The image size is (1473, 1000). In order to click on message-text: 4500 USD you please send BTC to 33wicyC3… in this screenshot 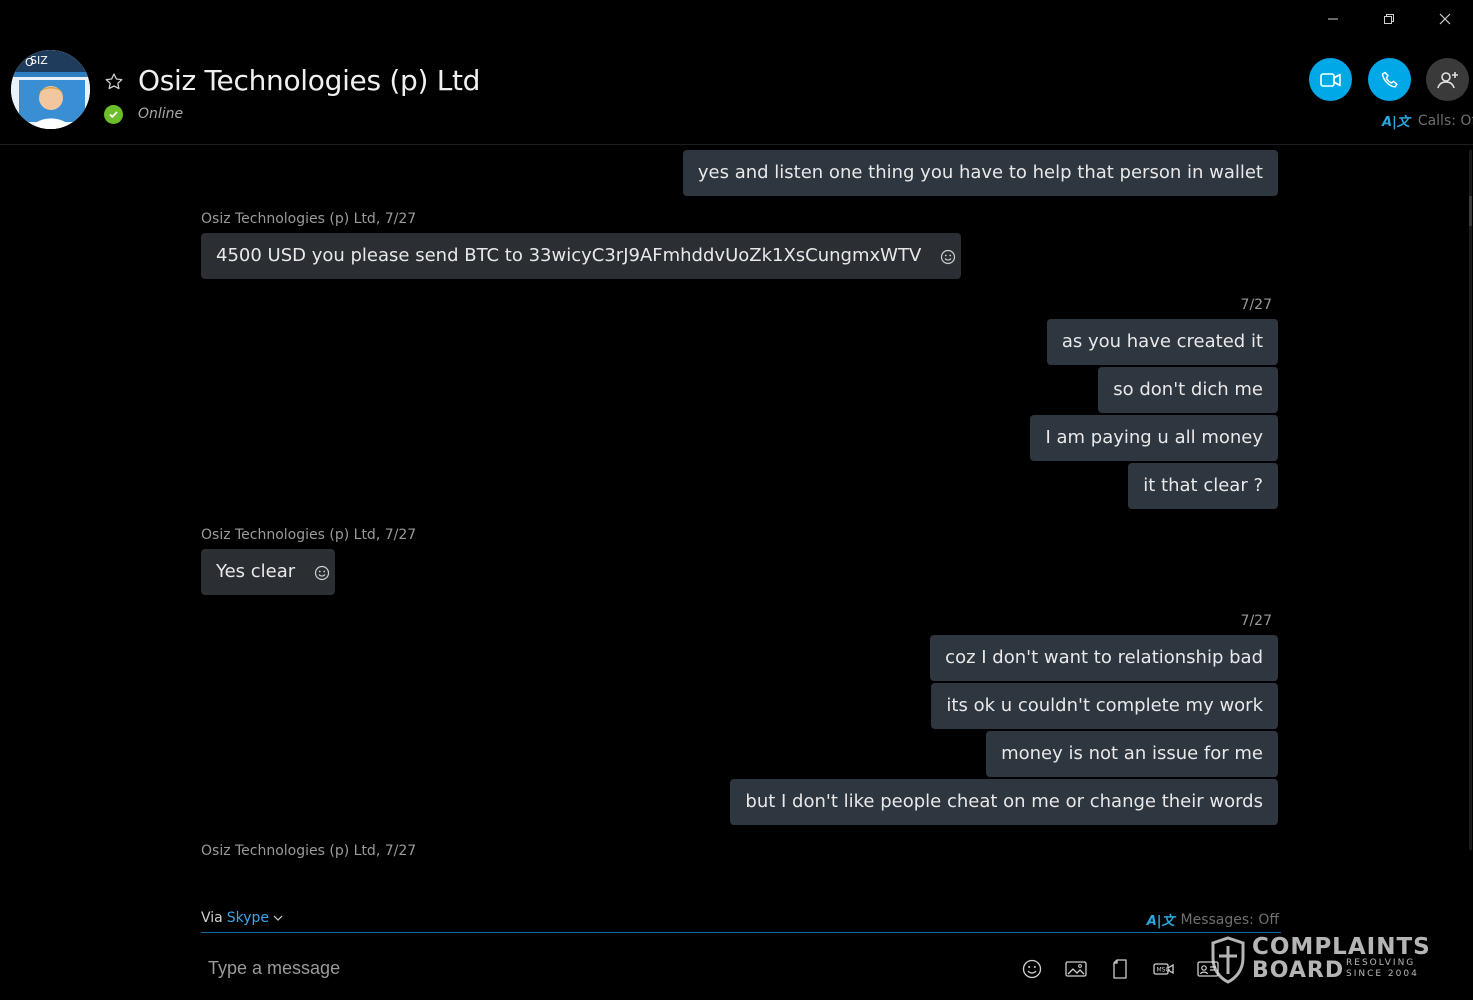, I will do `click(569, 255)`.